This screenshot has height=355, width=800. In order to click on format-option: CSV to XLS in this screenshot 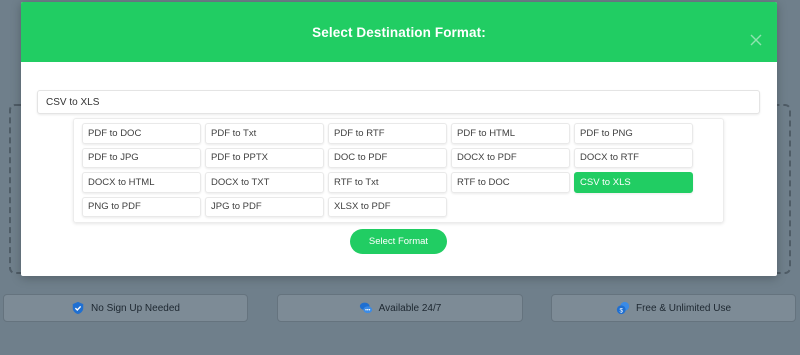, I will do `click(633, 182)`.